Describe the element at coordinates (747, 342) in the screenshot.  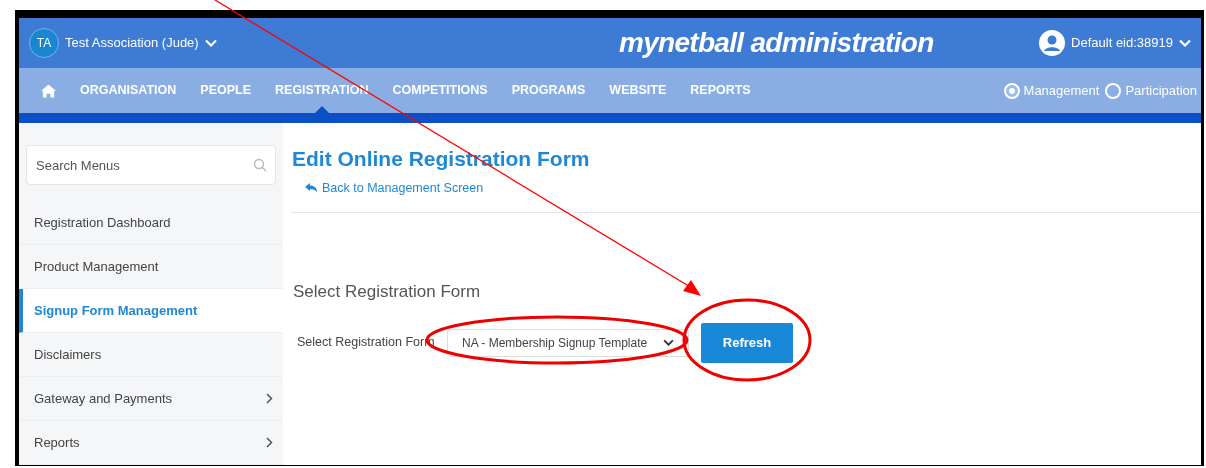
I see `refresh-button: Refresh` at that location.